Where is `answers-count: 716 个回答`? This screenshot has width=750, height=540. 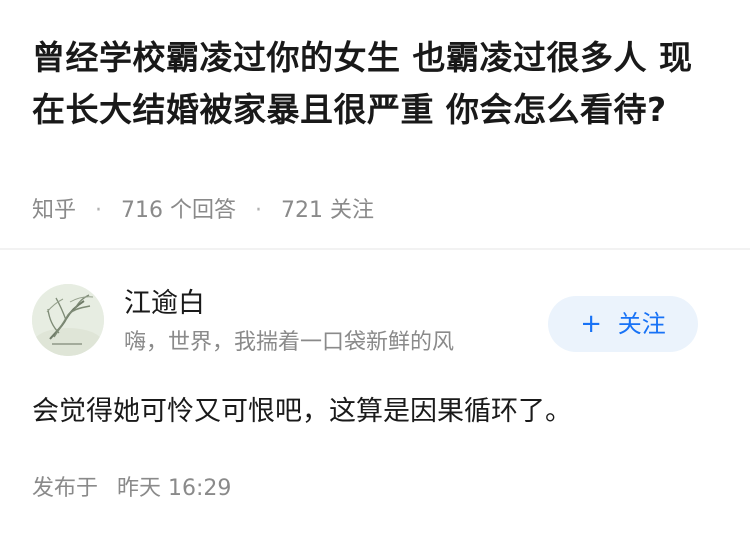 answers-count: 716 个回答 is located at coordinates (178, 210).